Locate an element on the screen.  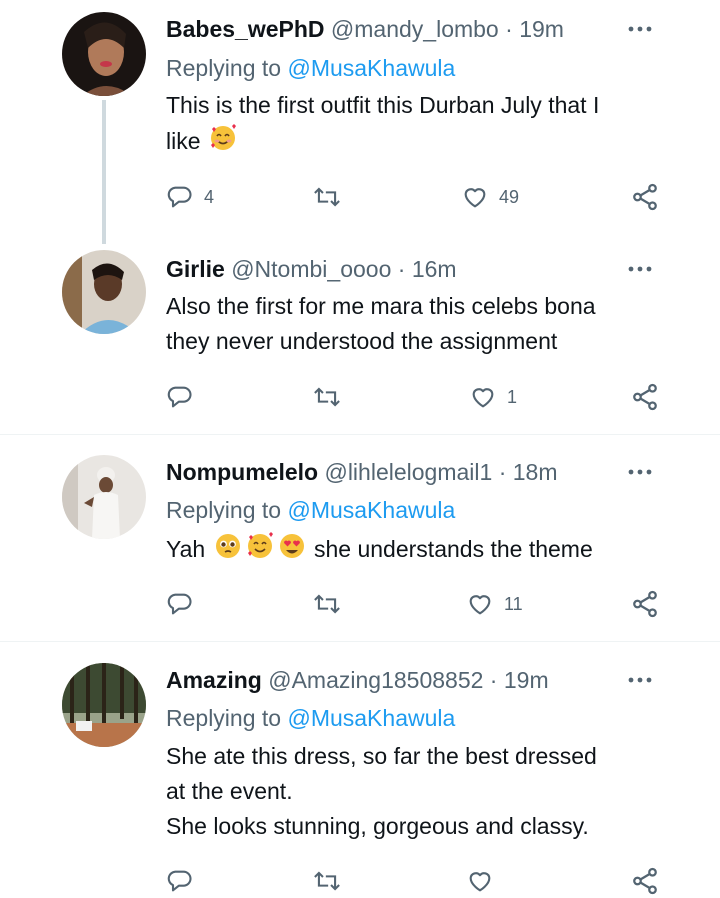
like-count: 1 is located at coordinates (512, 396).